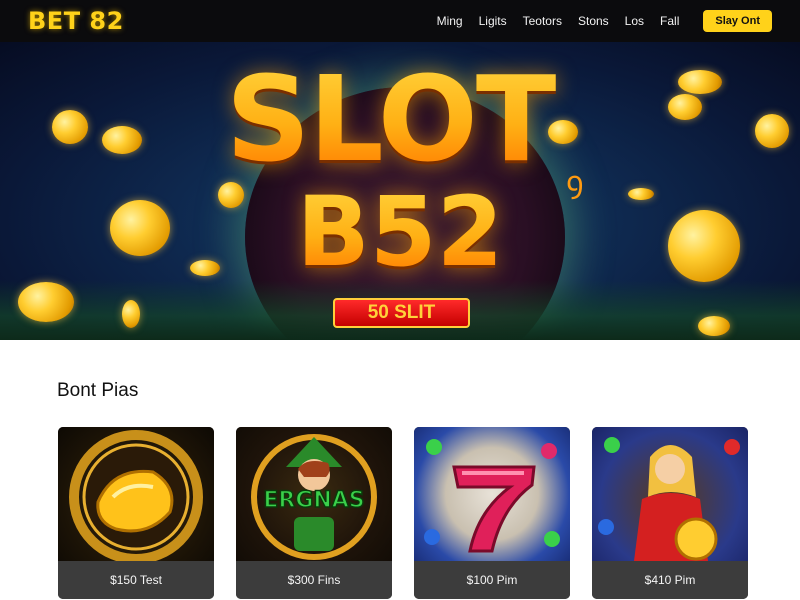 This screenshot has height=600, width=800. What do you see at coordinates (670, 580) in the screenshot?
I see `card-label: $410 Pim` at bounding box center [670, 580].